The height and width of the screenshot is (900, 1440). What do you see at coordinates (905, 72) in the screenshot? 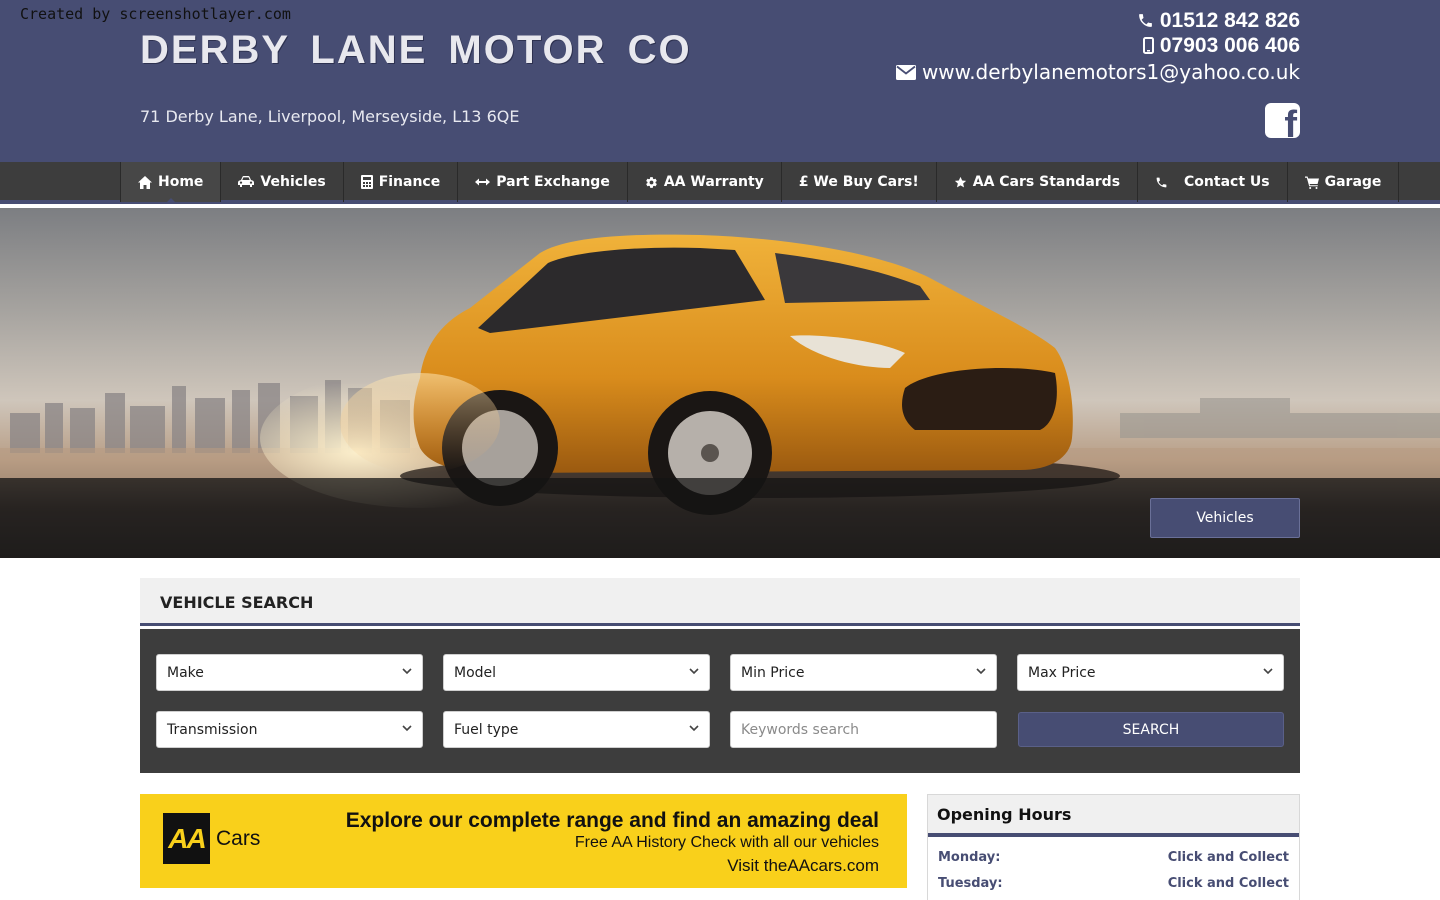
I see `envelope-icon` at bounding box center [905, 72].